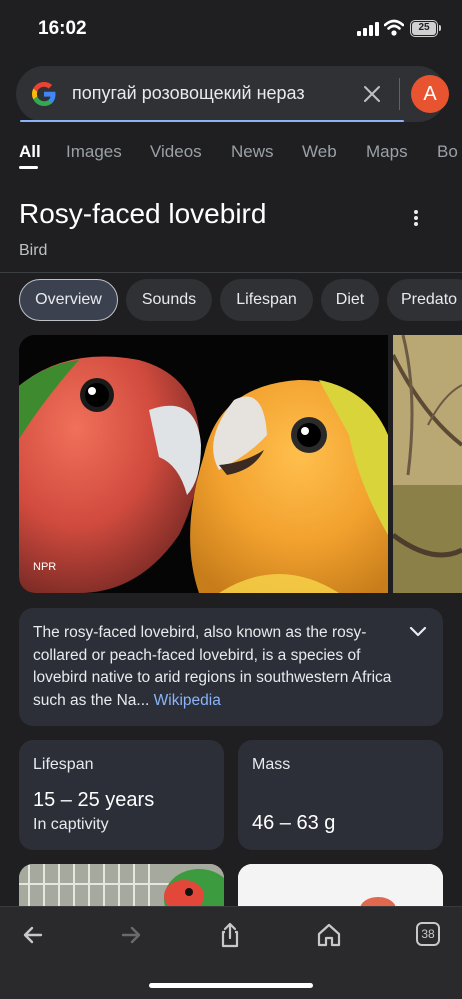  Describe the element at coordinates (340, 795) in the screenshot. I see `mass-card: Mass 46 – 63 g` at that location.